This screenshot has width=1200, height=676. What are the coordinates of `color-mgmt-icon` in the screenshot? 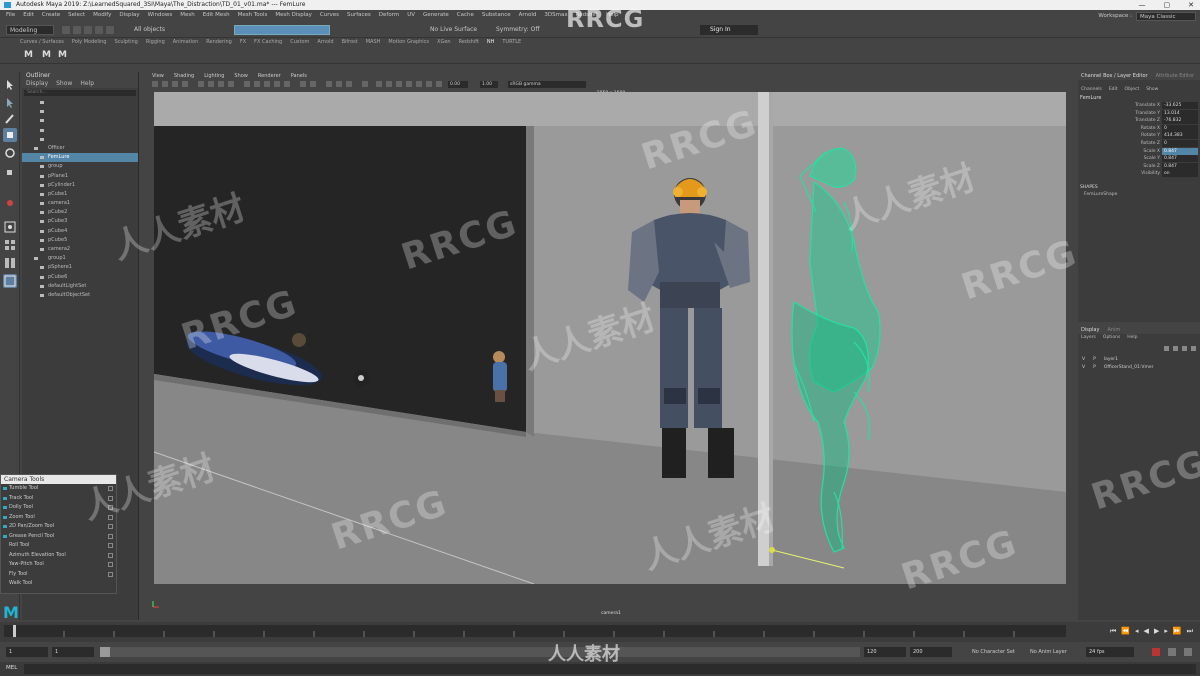 It's located at (429, 84).